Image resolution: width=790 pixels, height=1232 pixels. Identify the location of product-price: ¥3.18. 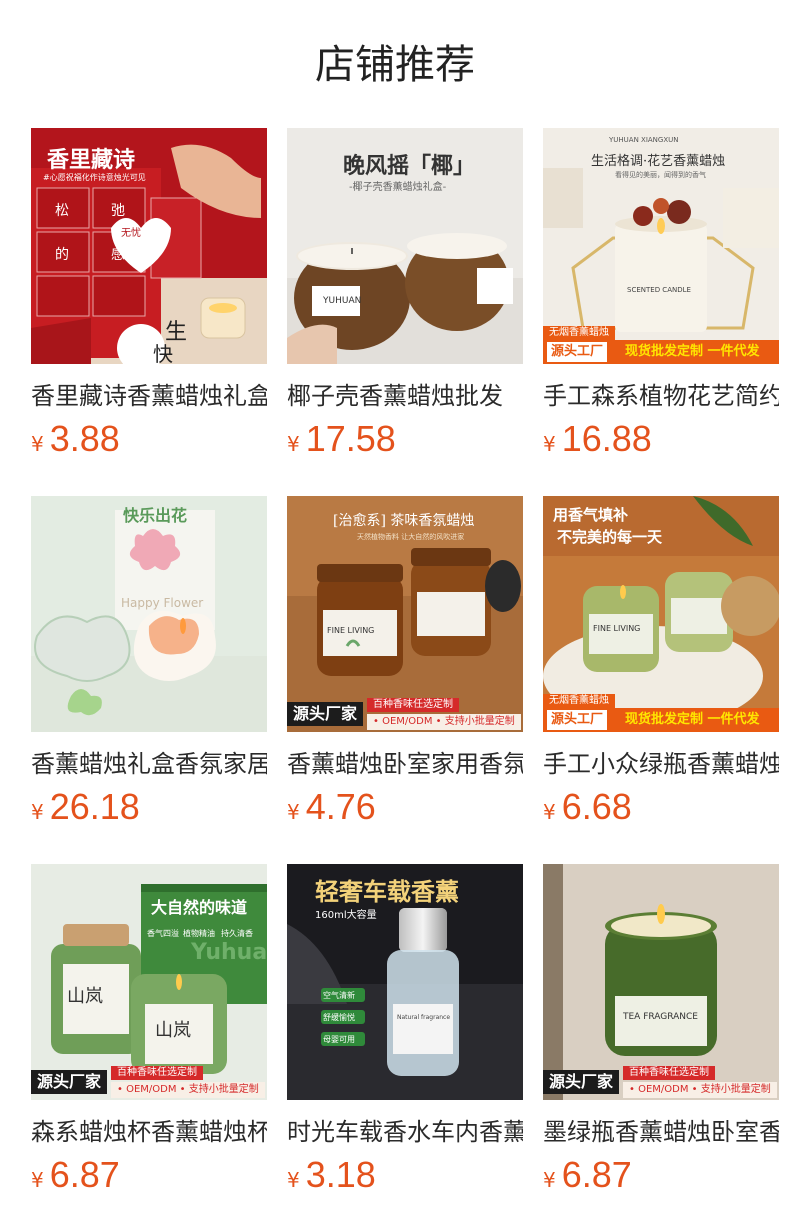
(331, 1175).